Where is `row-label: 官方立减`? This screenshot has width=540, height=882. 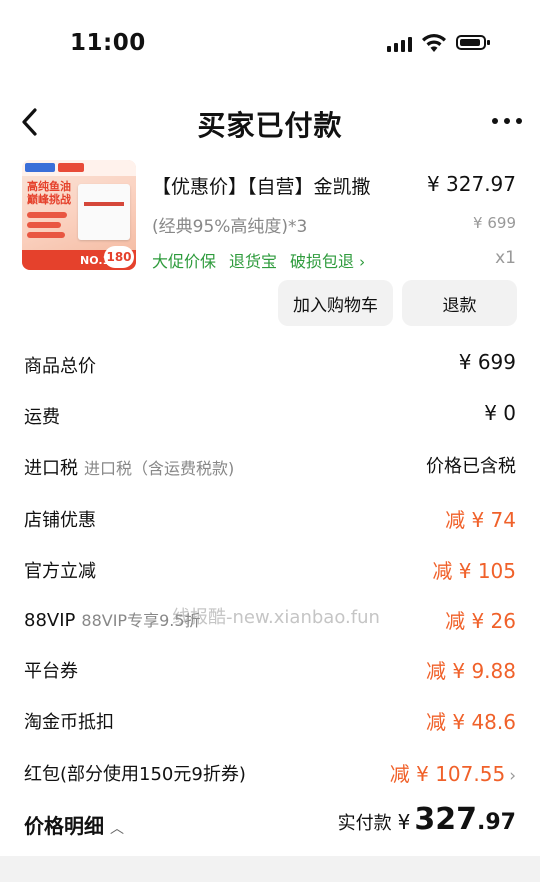
row-label: 官方立减 is located at coordinates (60, 571).